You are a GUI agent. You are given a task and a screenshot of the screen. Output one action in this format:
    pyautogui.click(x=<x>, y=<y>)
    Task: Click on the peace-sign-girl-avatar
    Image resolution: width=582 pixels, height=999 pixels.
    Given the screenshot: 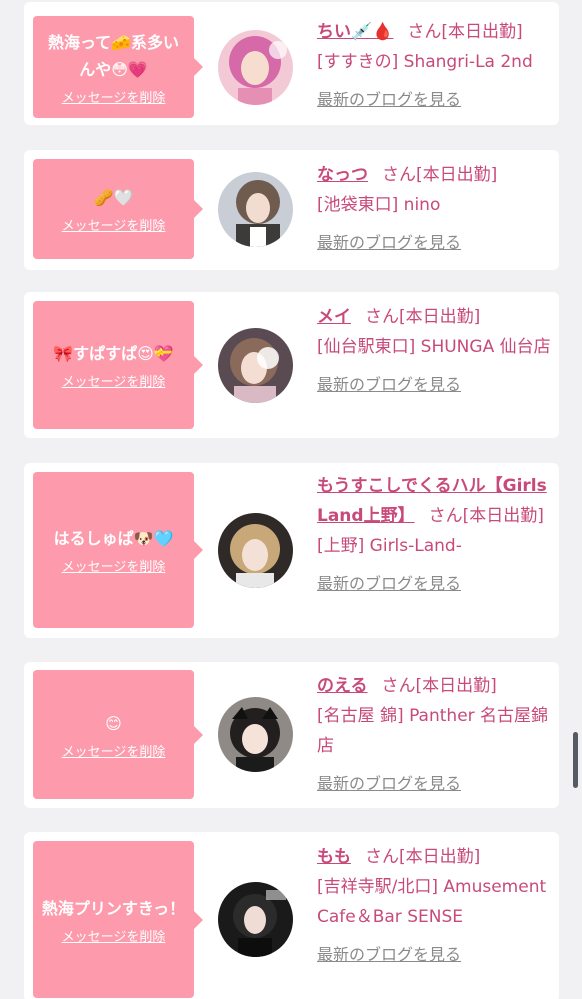 What is the action you would take?
    pyautogui.click(x=255, y=365)
    